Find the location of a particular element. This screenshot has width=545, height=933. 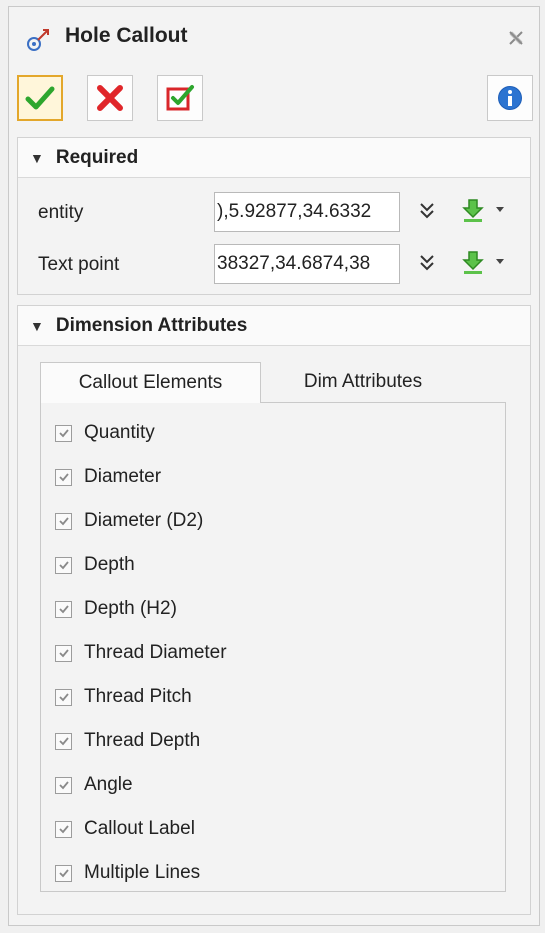

action-toolbar is located at coordinates (274, 100).